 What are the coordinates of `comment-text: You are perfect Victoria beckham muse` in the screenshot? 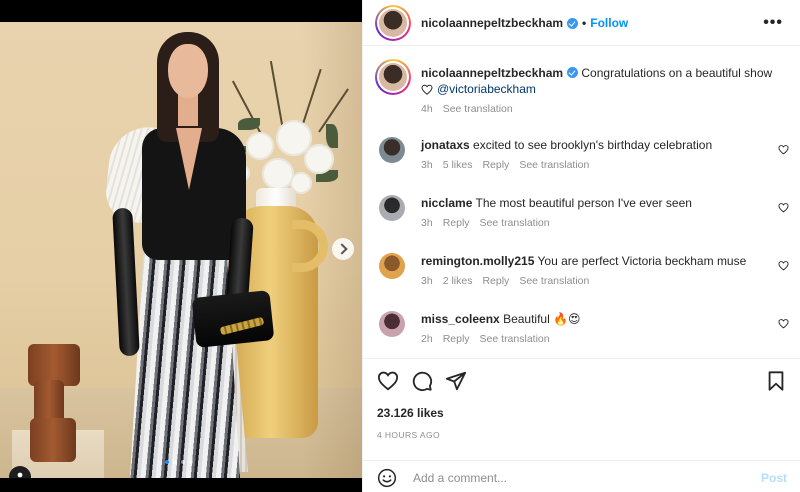 It's located at (642, 261).